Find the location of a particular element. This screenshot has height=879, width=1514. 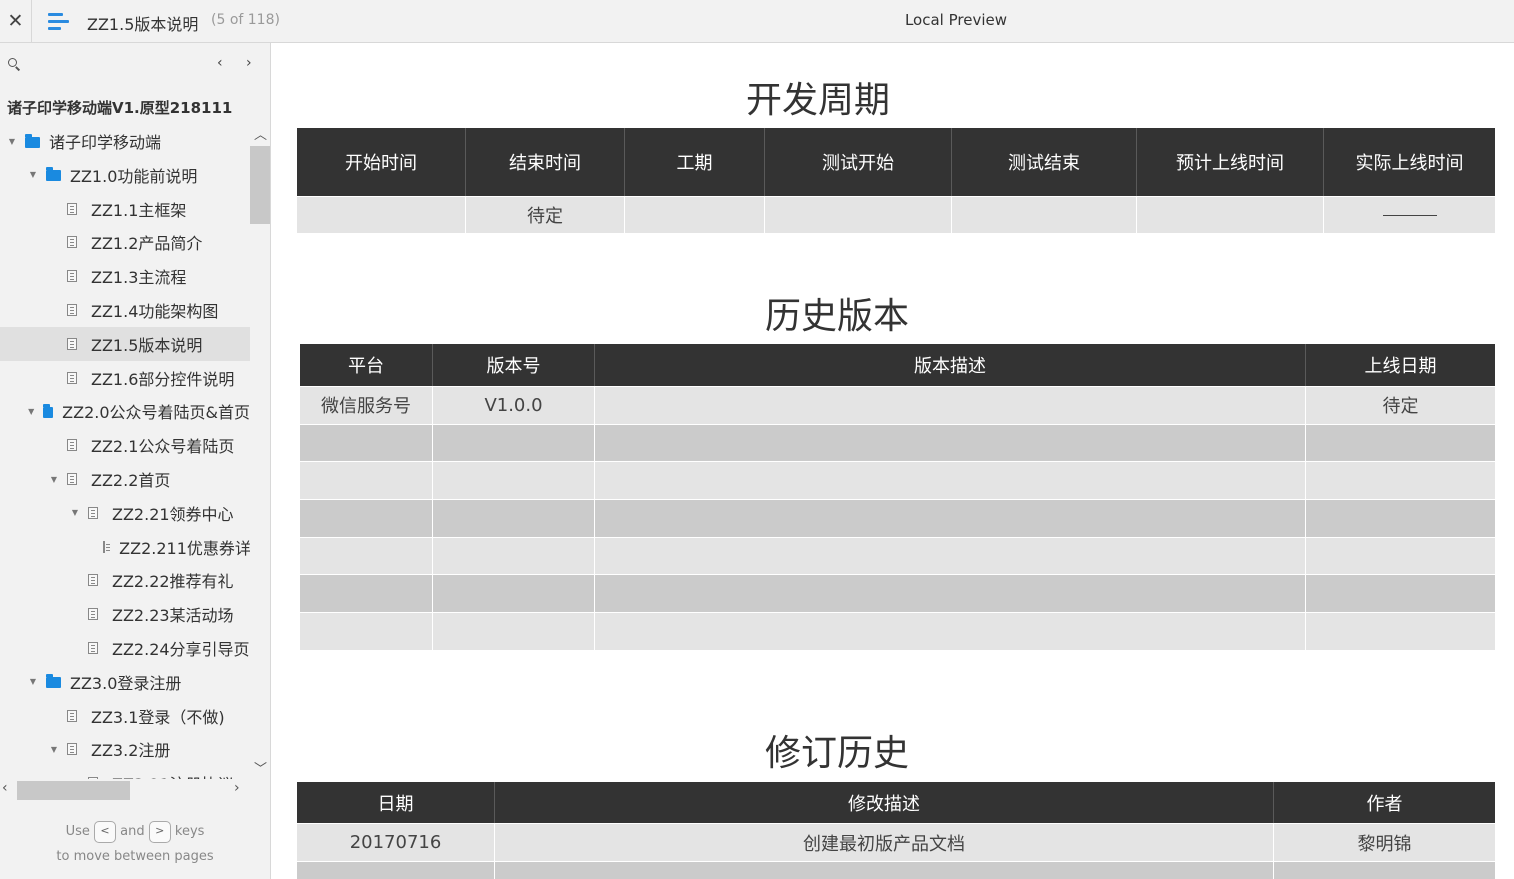

tree-item-label: ZZ2.2首页 is located at coordinates (131, 480).